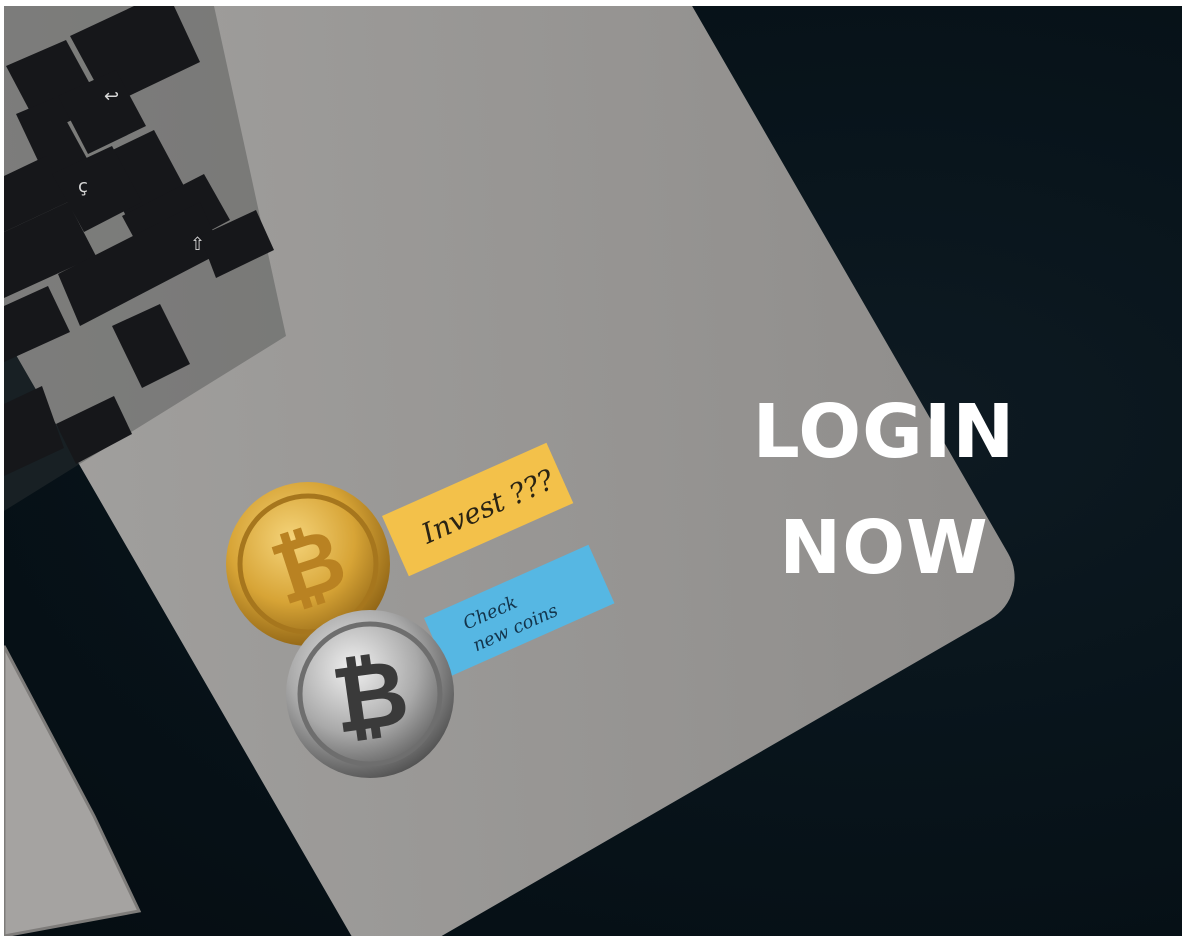 The height and width of the screenshot is (940, 1185). What do you see at coordinates (884, 432) in the screenshot?
I see `login-now-line1: LOGIN` at bounding box center [884, 432].